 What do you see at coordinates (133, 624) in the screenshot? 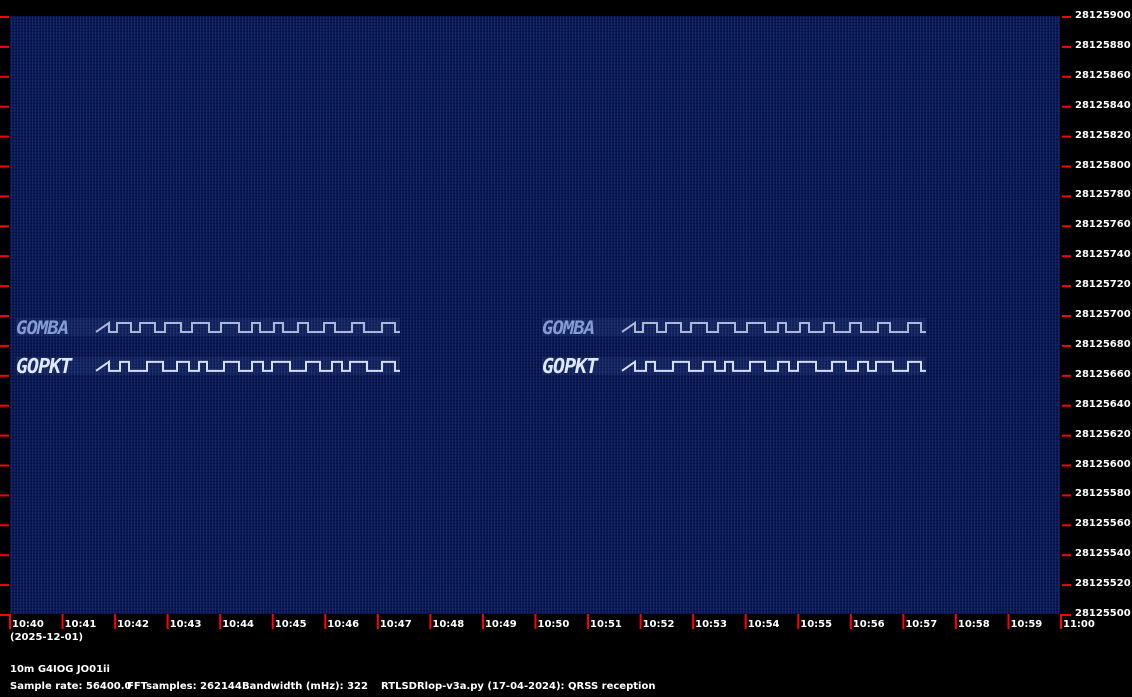
I see `time-tick-label: 10:42` at bounding box center [133, 624].